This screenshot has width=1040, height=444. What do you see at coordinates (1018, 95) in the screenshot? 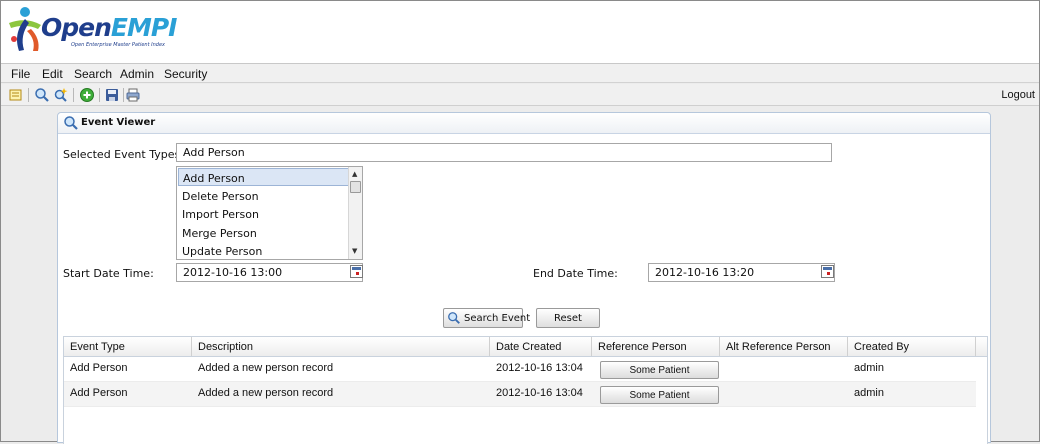
I see `logout-link: Logout` at bounding box center [1018, 95].